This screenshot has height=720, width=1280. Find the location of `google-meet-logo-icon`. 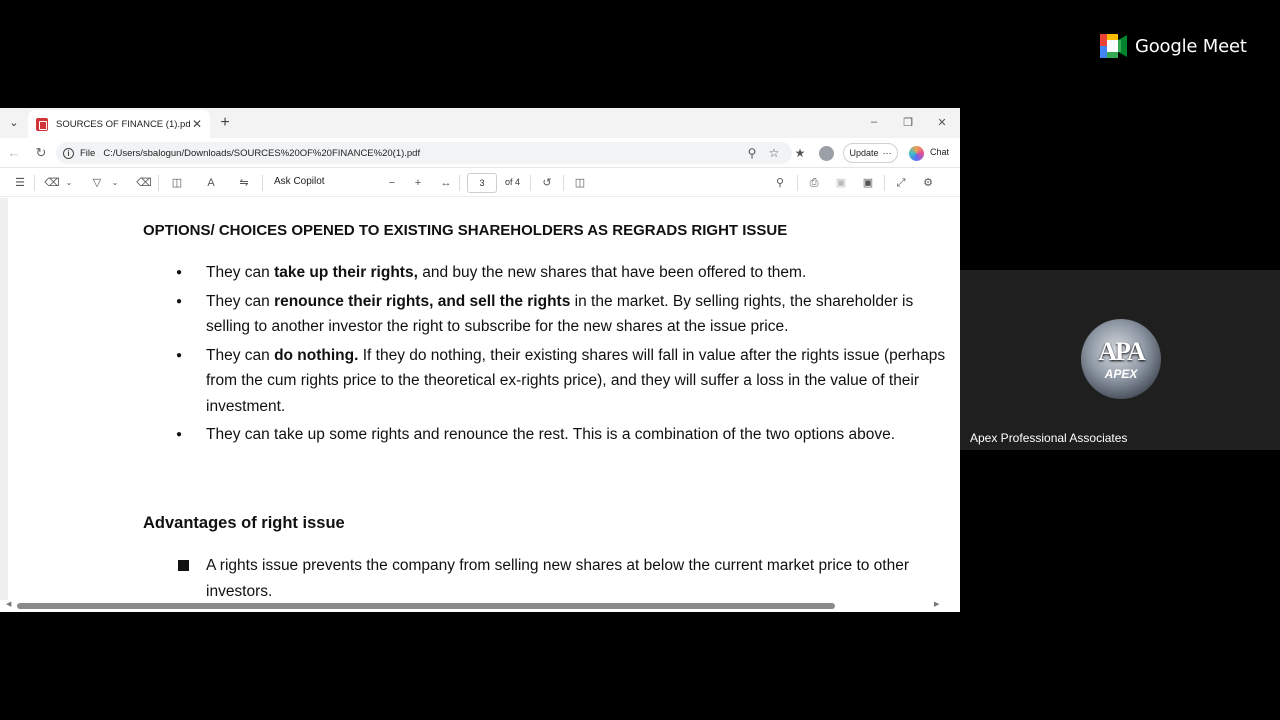

google-meet-logo-icon is located at coordinates (1113, 46).